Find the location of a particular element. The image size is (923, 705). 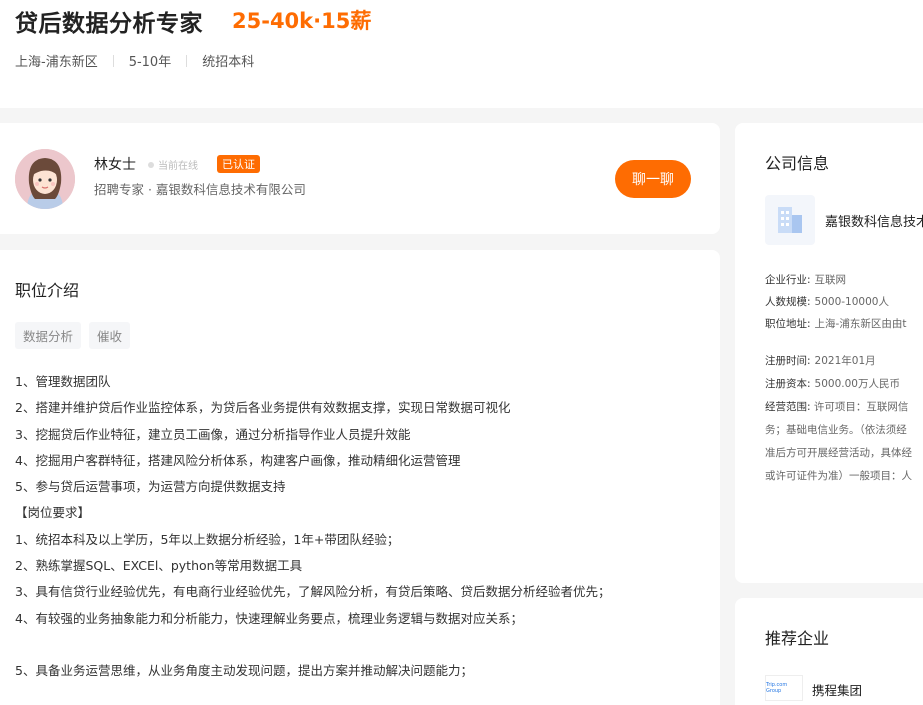

recruiter-name: 林女士 is located at coordinates (115, 165).